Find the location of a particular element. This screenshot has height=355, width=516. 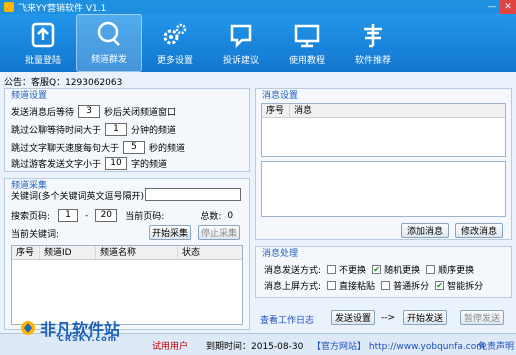

announcement-text: 公告：客服Q：1293062063 is located at coordinates (63, 83).